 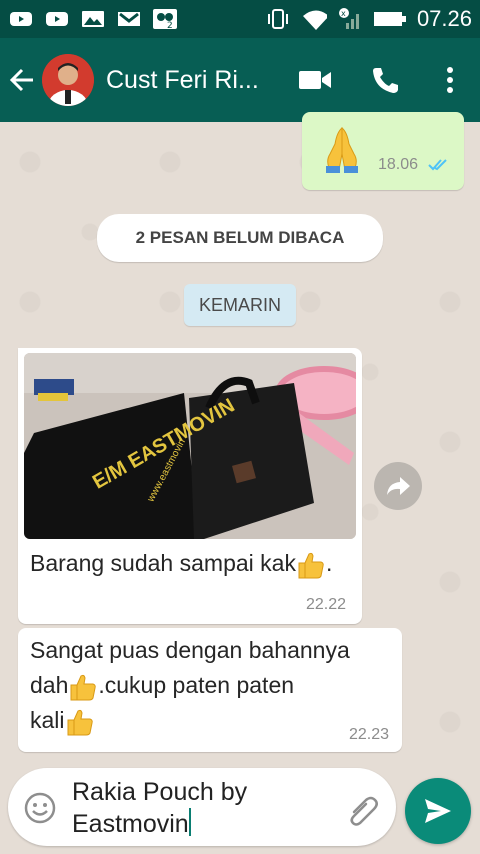 I want to click on back-arrow-icon, so click(x=21, y=80).